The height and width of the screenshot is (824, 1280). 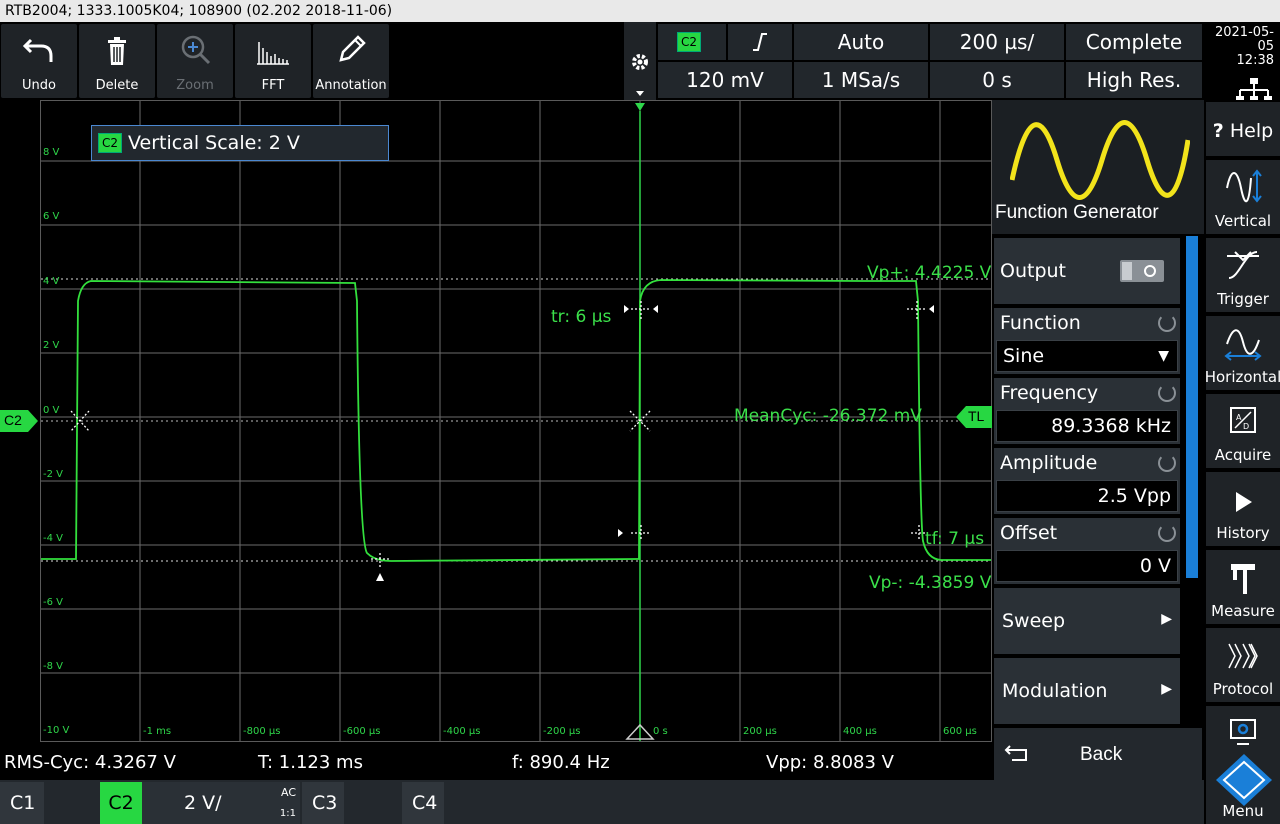 I want to click on channel-c2-button: C2 2 V/ AC 1:1, so click(x=200, y=803).